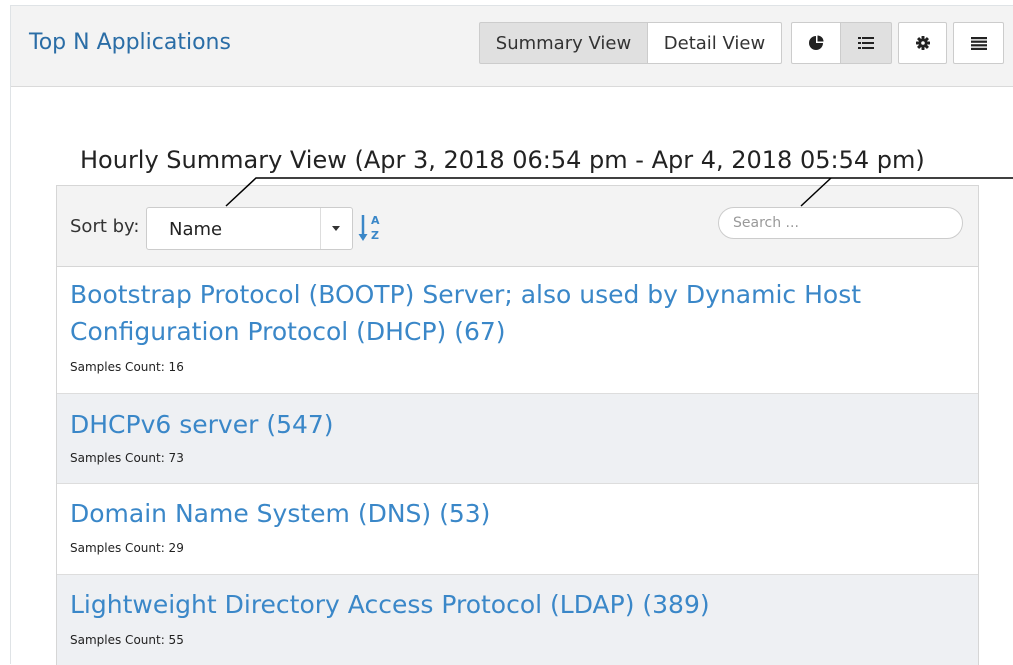 Image resolution: width=1013 pixels, height=665 pixels. Describe the element at coordinates (510, 424) in the screenshot. I see `application-name-link: DHCPv6 server (547)` at that location.